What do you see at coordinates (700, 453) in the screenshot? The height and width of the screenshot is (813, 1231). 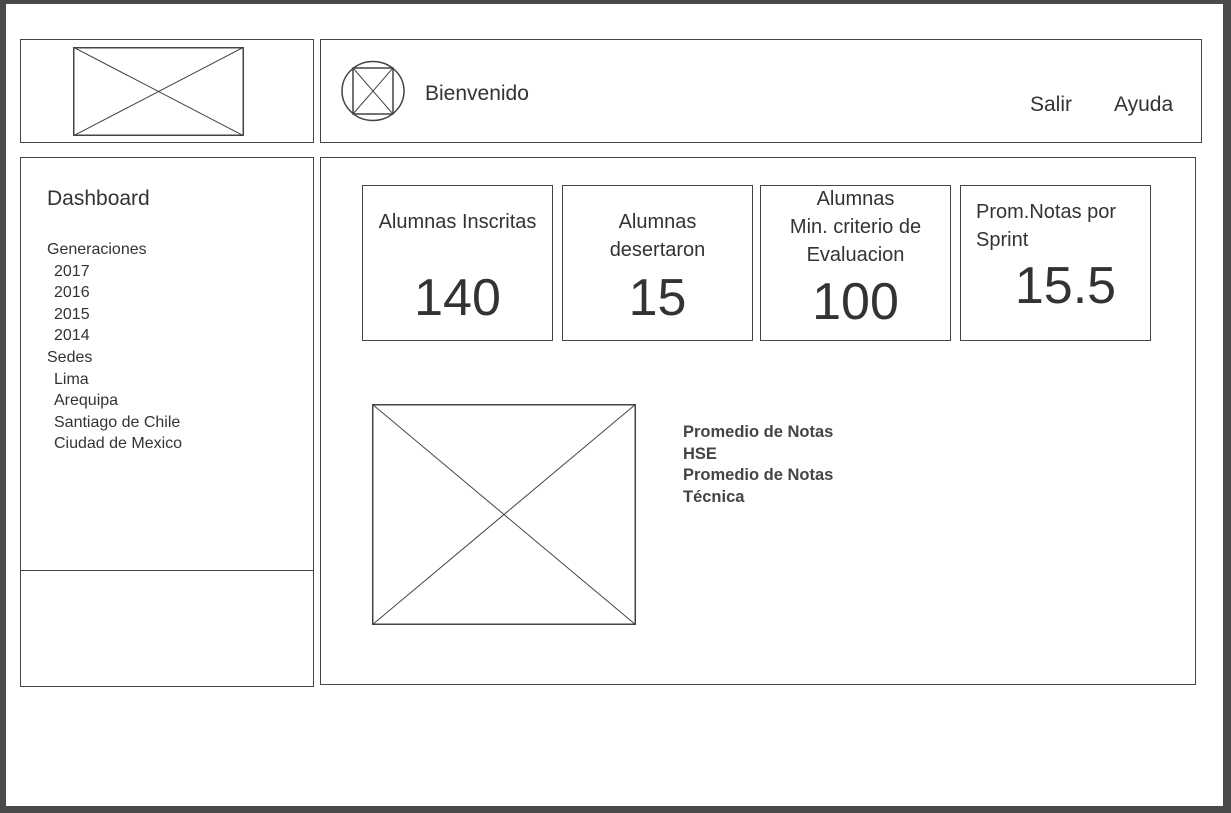 I see `legend-item: HSE` at bounding box center [700, 453].